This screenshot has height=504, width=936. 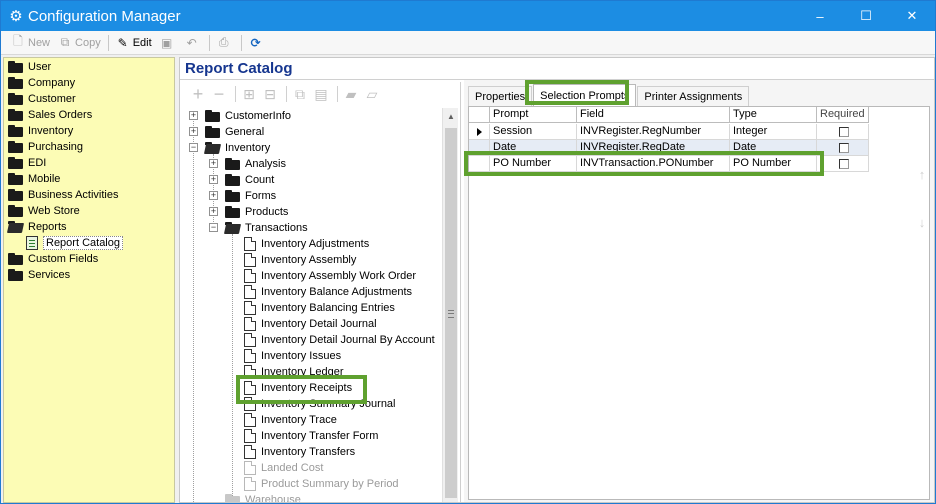 I want to click on tree-node-forms: Forms, so click(x=250, y=196).